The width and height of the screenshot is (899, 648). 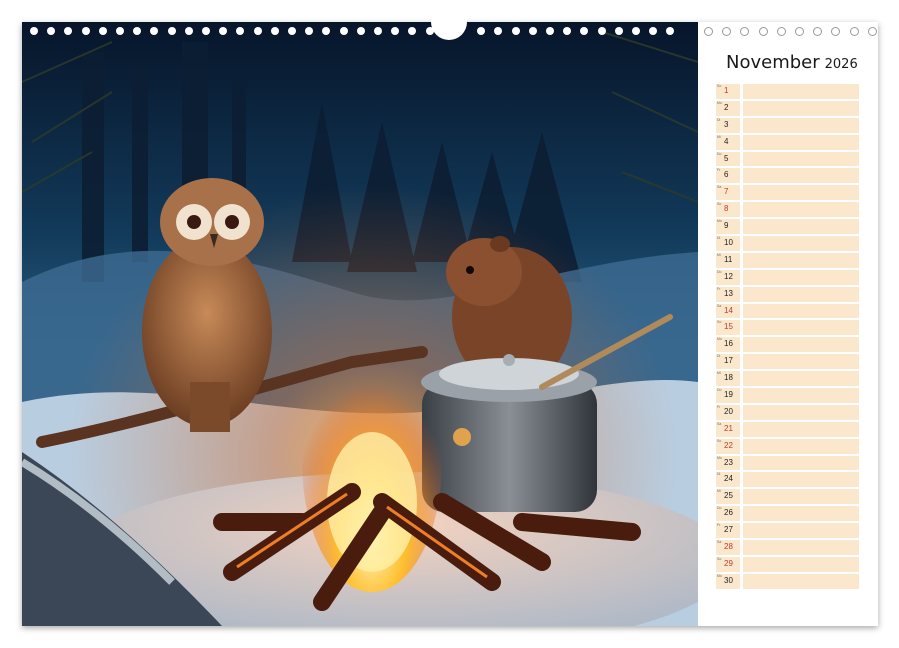 I want to click on day-number: 16, so click(x=728, y=344).